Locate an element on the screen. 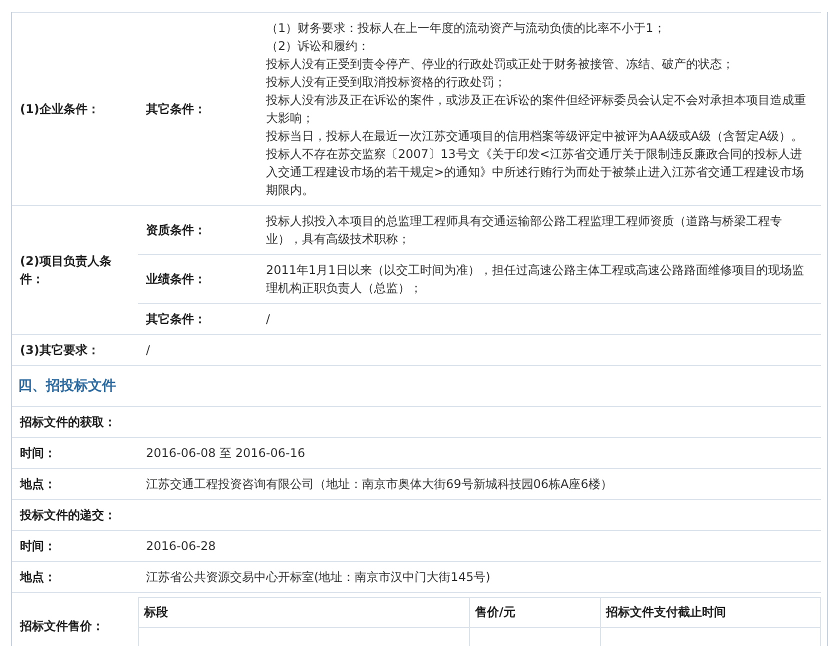 This screenshot has height=646, width=831. condition-text: 投标当日，投标人在最近一次江苏交通项目的信用档案等级评定中被评为AA级或A级（含暂定A级）。投标人不存在苏交监察〔2007〕13号文《关于印发<江苏省交通厅关于限制违反廉政合同的投标人进入交通工程建设市场的若干规定>的通知》中所述行贿行为而处于被禁止进入江苏省交通工程建设市场期限内。 is located at coordinates (536, 163).